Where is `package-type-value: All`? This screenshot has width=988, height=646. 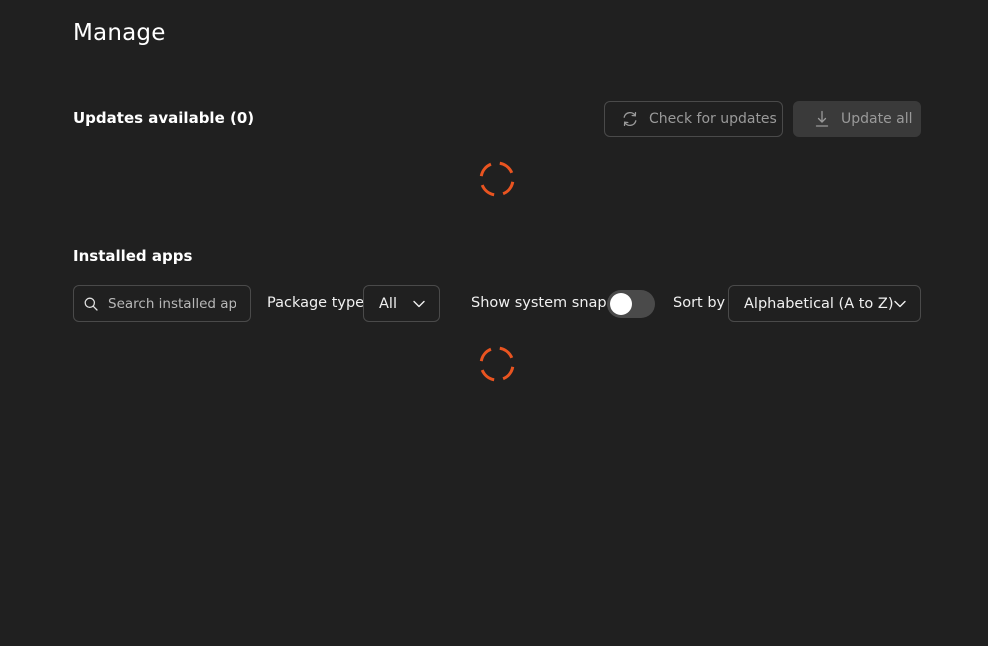
package-type-value: All is located at coordinates (388, 303).